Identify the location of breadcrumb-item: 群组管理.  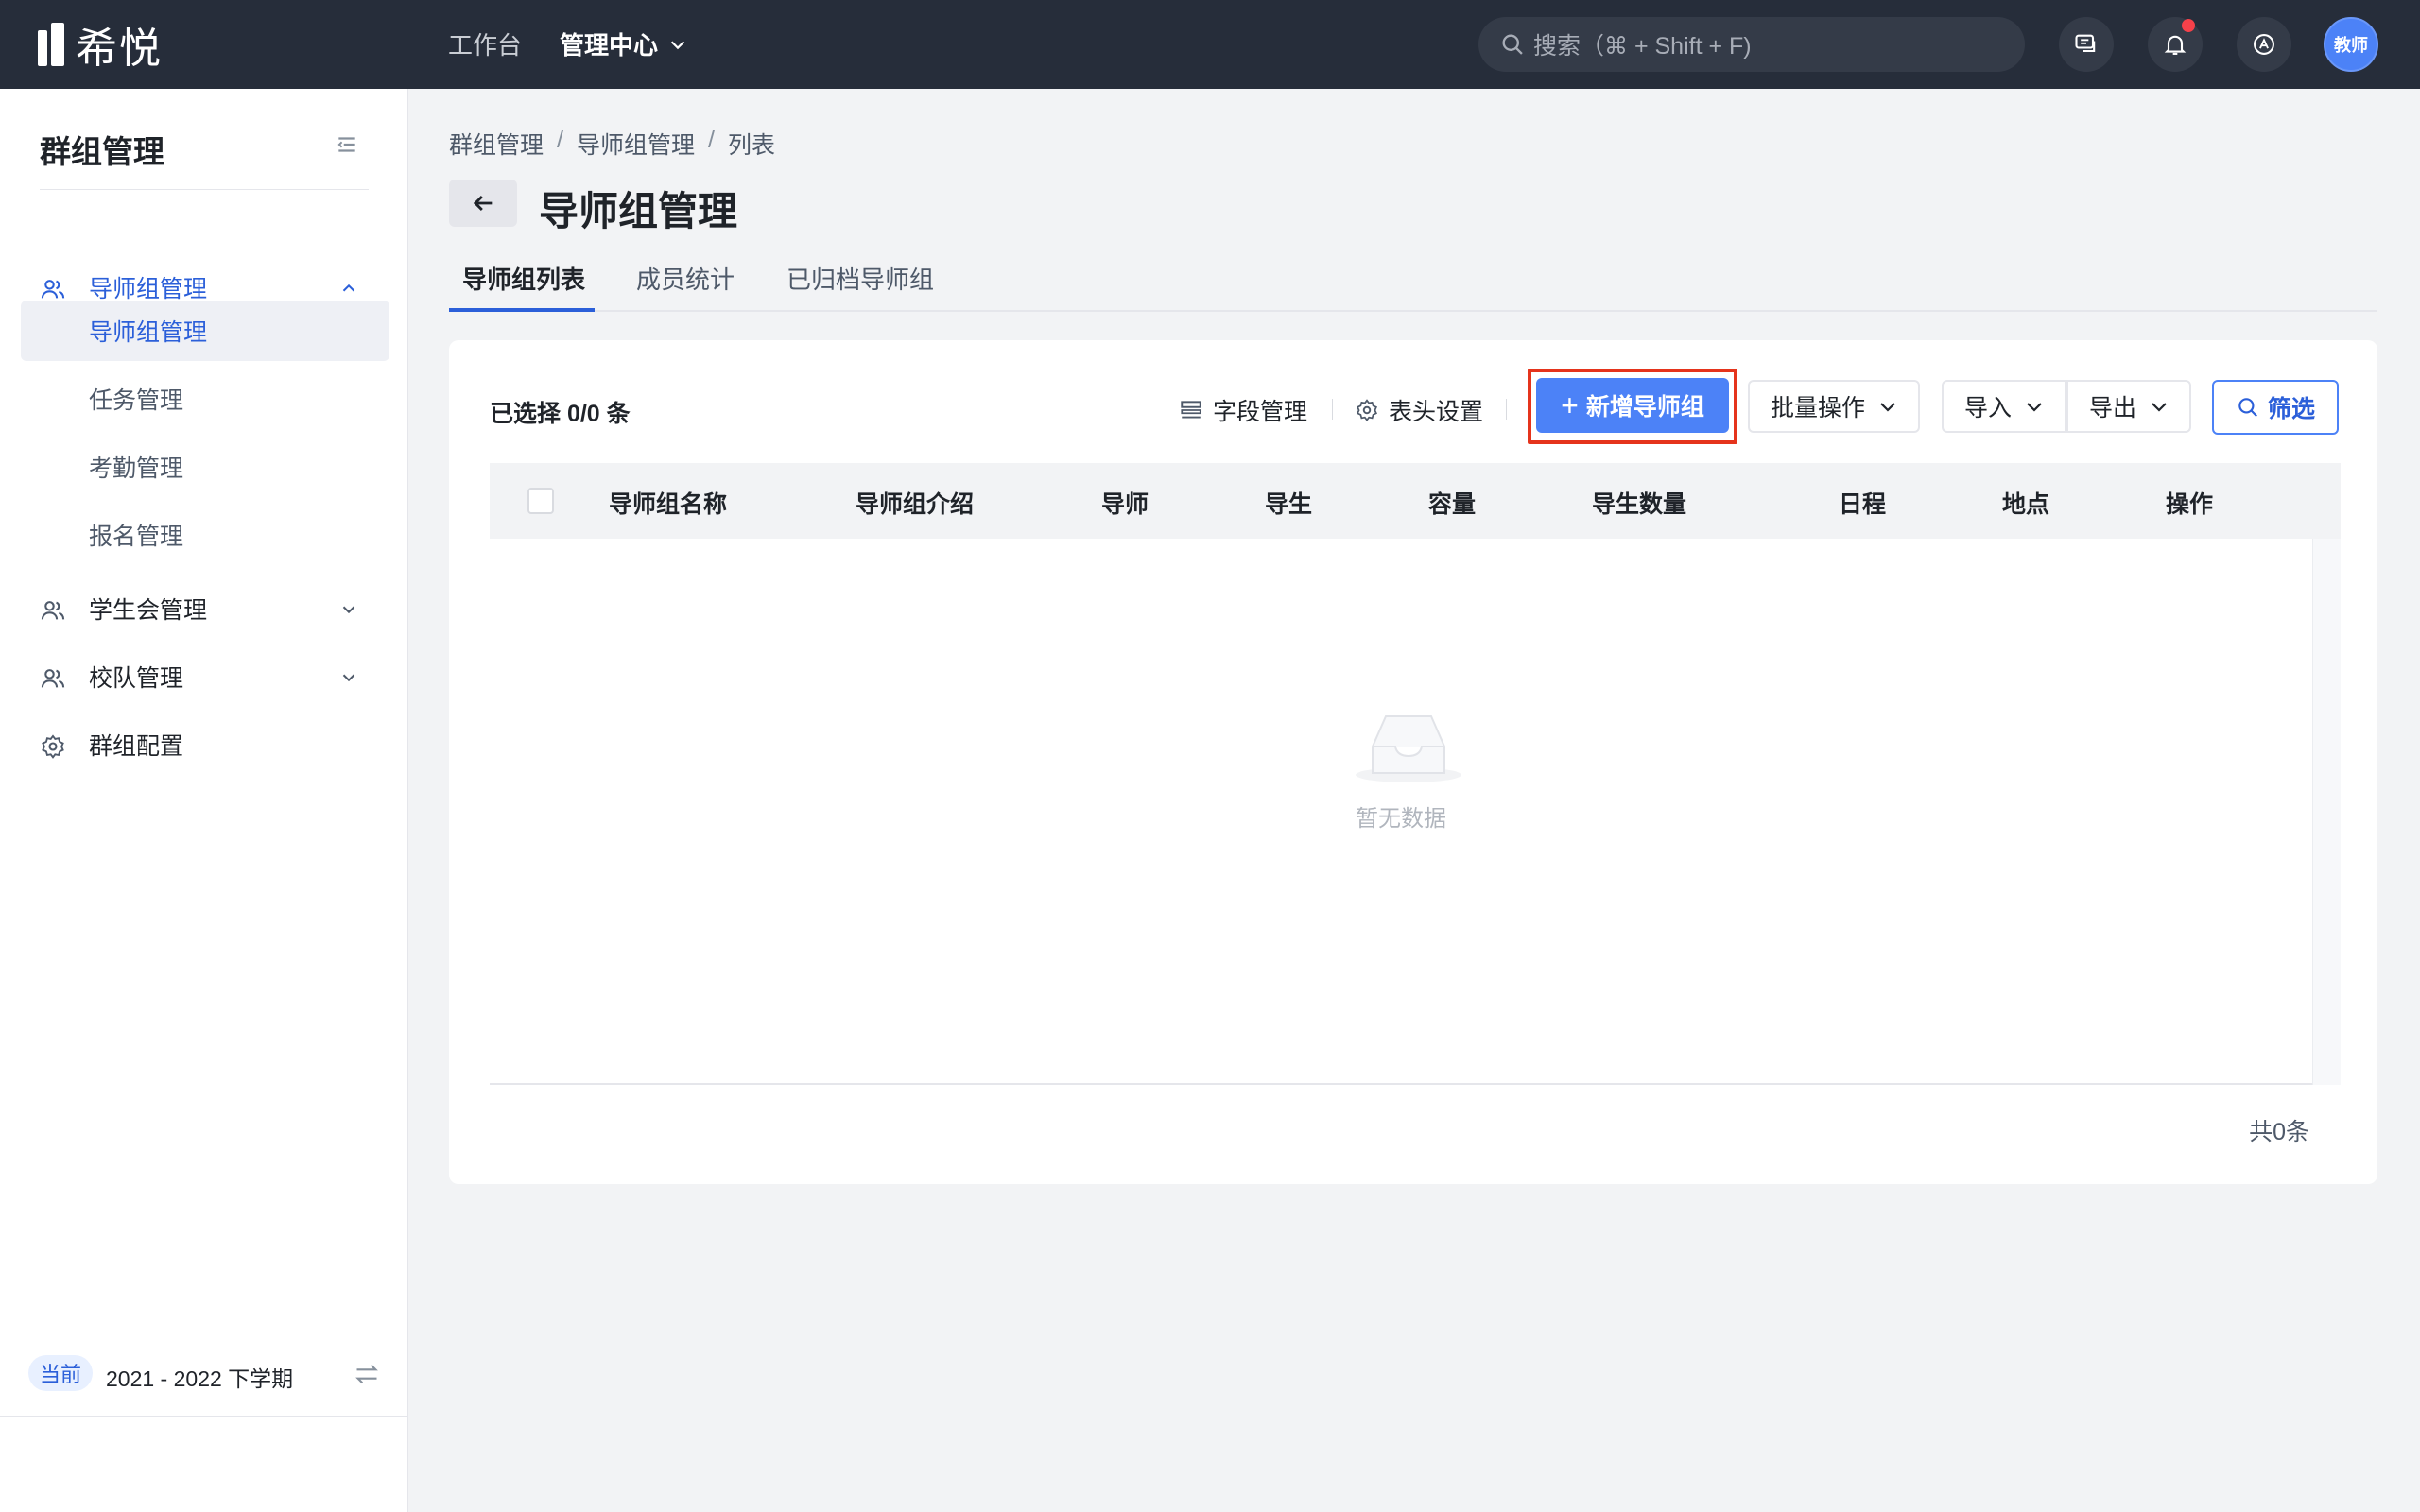
(497, 144).